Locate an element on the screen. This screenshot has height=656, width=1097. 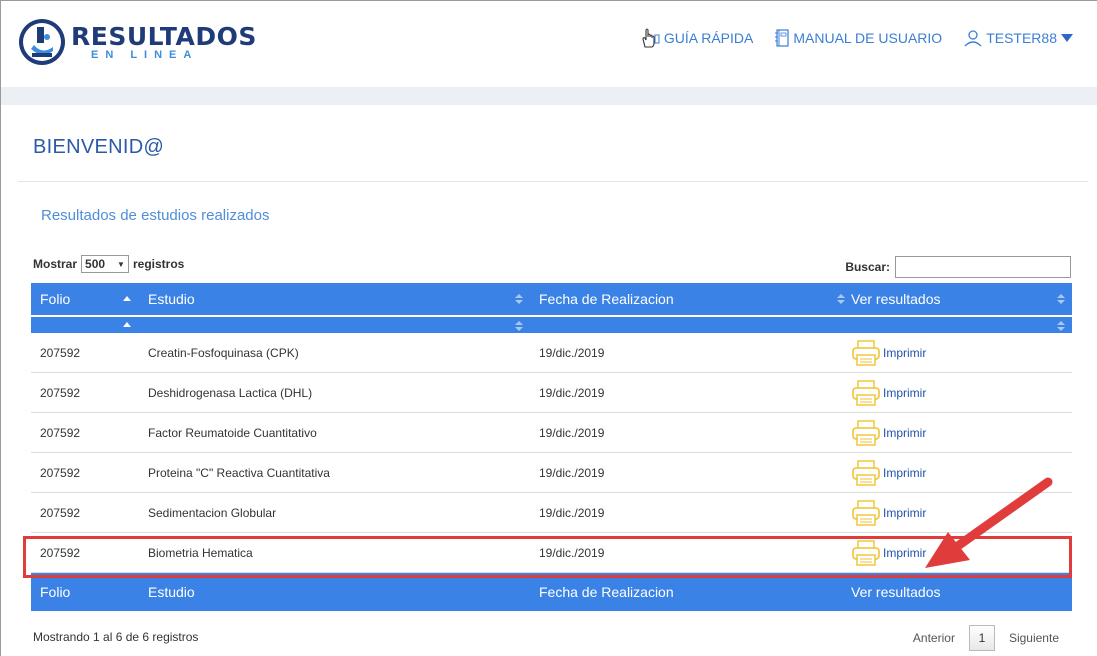
records-label: registros is located at coordinates (158, 264).